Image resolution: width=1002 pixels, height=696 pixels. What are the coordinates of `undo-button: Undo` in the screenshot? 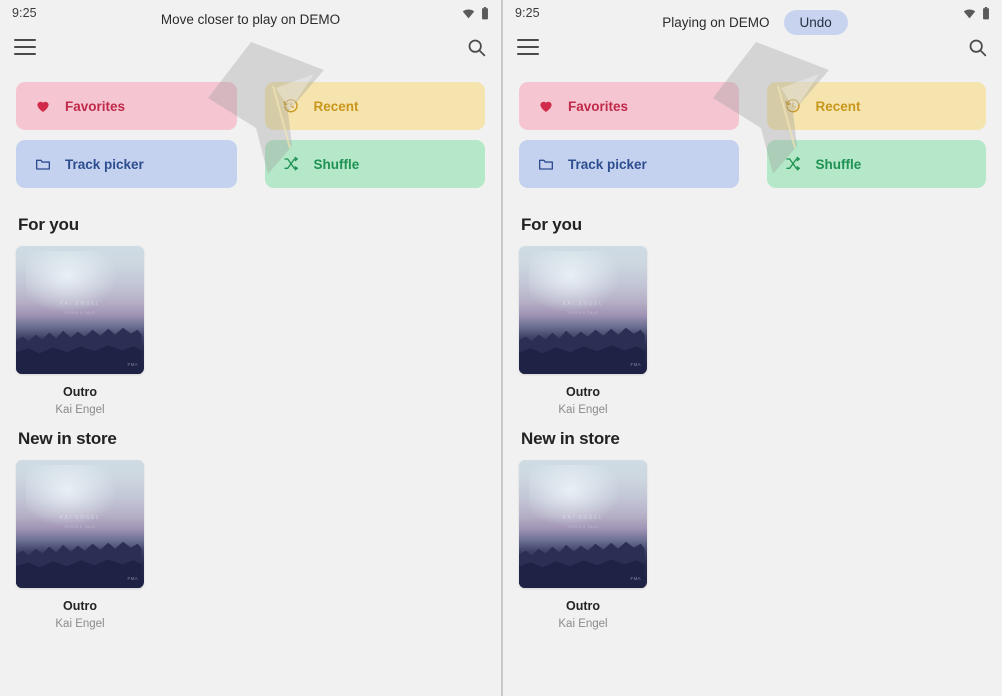 It's located at (815, 22).